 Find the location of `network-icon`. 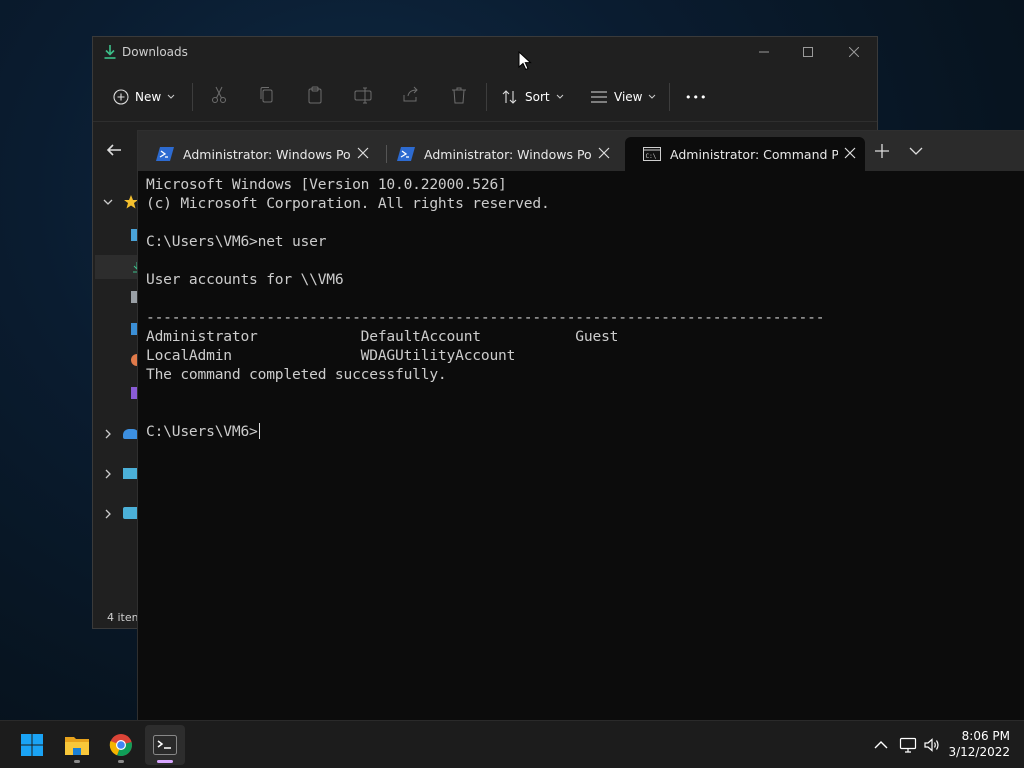

network-icon is located at coordinates (908, 745).